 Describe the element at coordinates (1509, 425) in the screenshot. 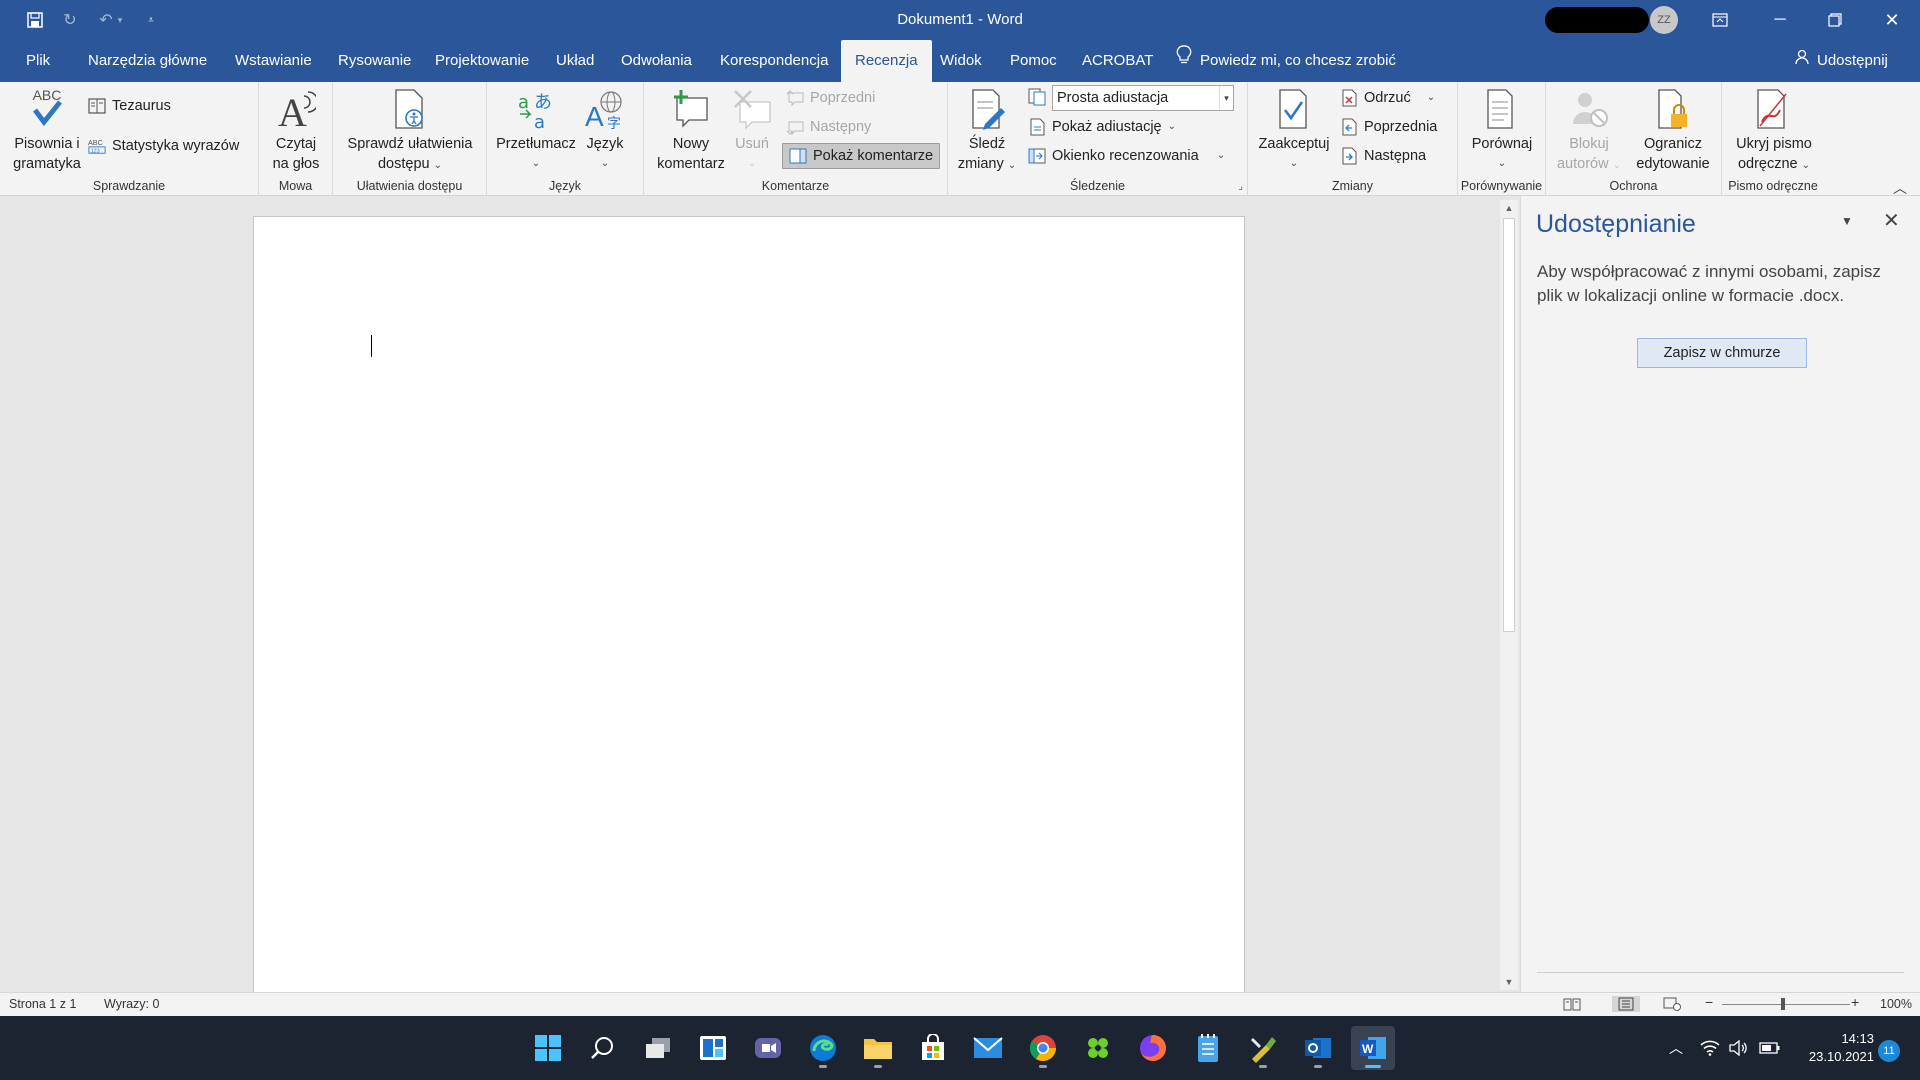

I see `scrollbar-thumb` at that location.